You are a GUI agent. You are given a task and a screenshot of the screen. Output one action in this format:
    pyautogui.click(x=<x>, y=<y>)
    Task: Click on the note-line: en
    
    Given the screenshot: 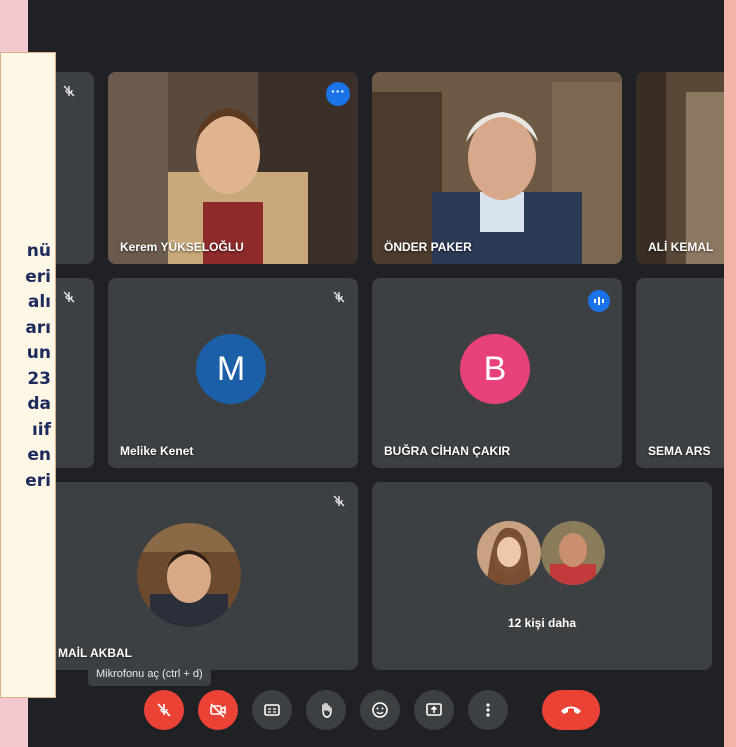 What is the action you would take?
    pyautogui.click(x=39, y=455)
    